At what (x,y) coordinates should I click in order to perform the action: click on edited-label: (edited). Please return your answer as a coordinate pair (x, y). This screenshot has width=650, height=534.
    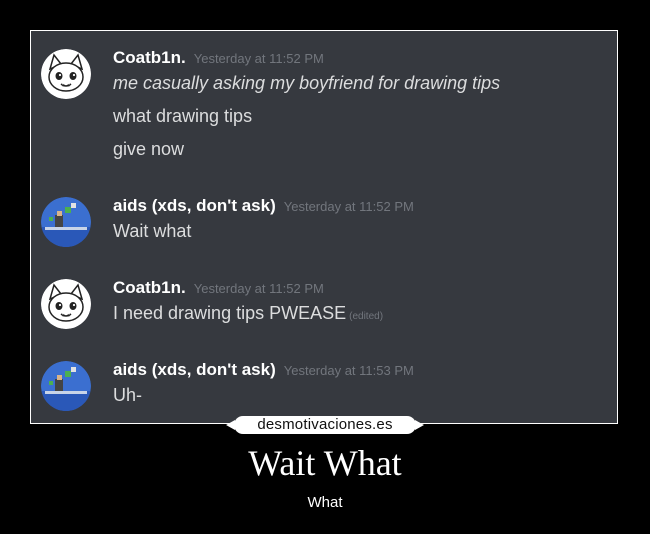
    Looking at the image, I should click on (366, 316).